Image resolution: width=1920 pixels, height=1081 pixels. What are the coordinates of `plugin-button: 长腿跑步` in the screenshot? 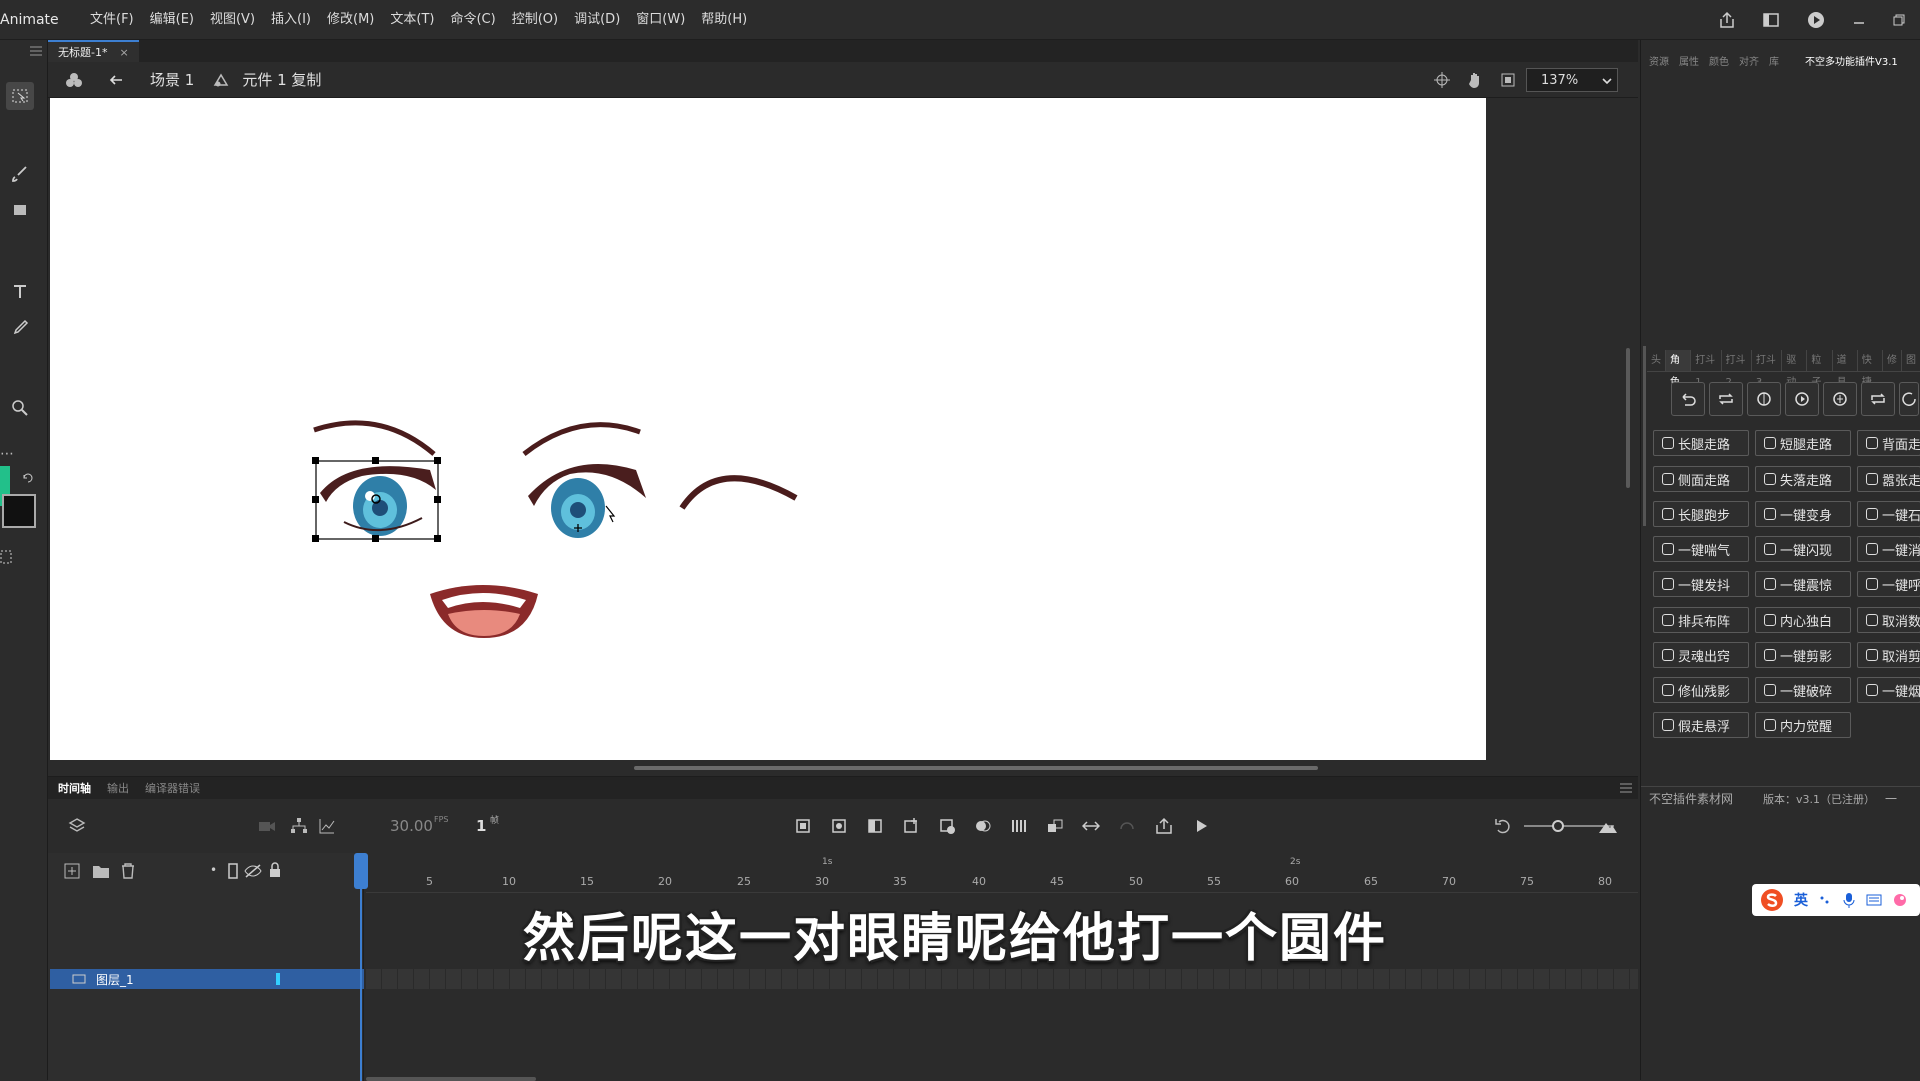 It's located at (1701, 514).